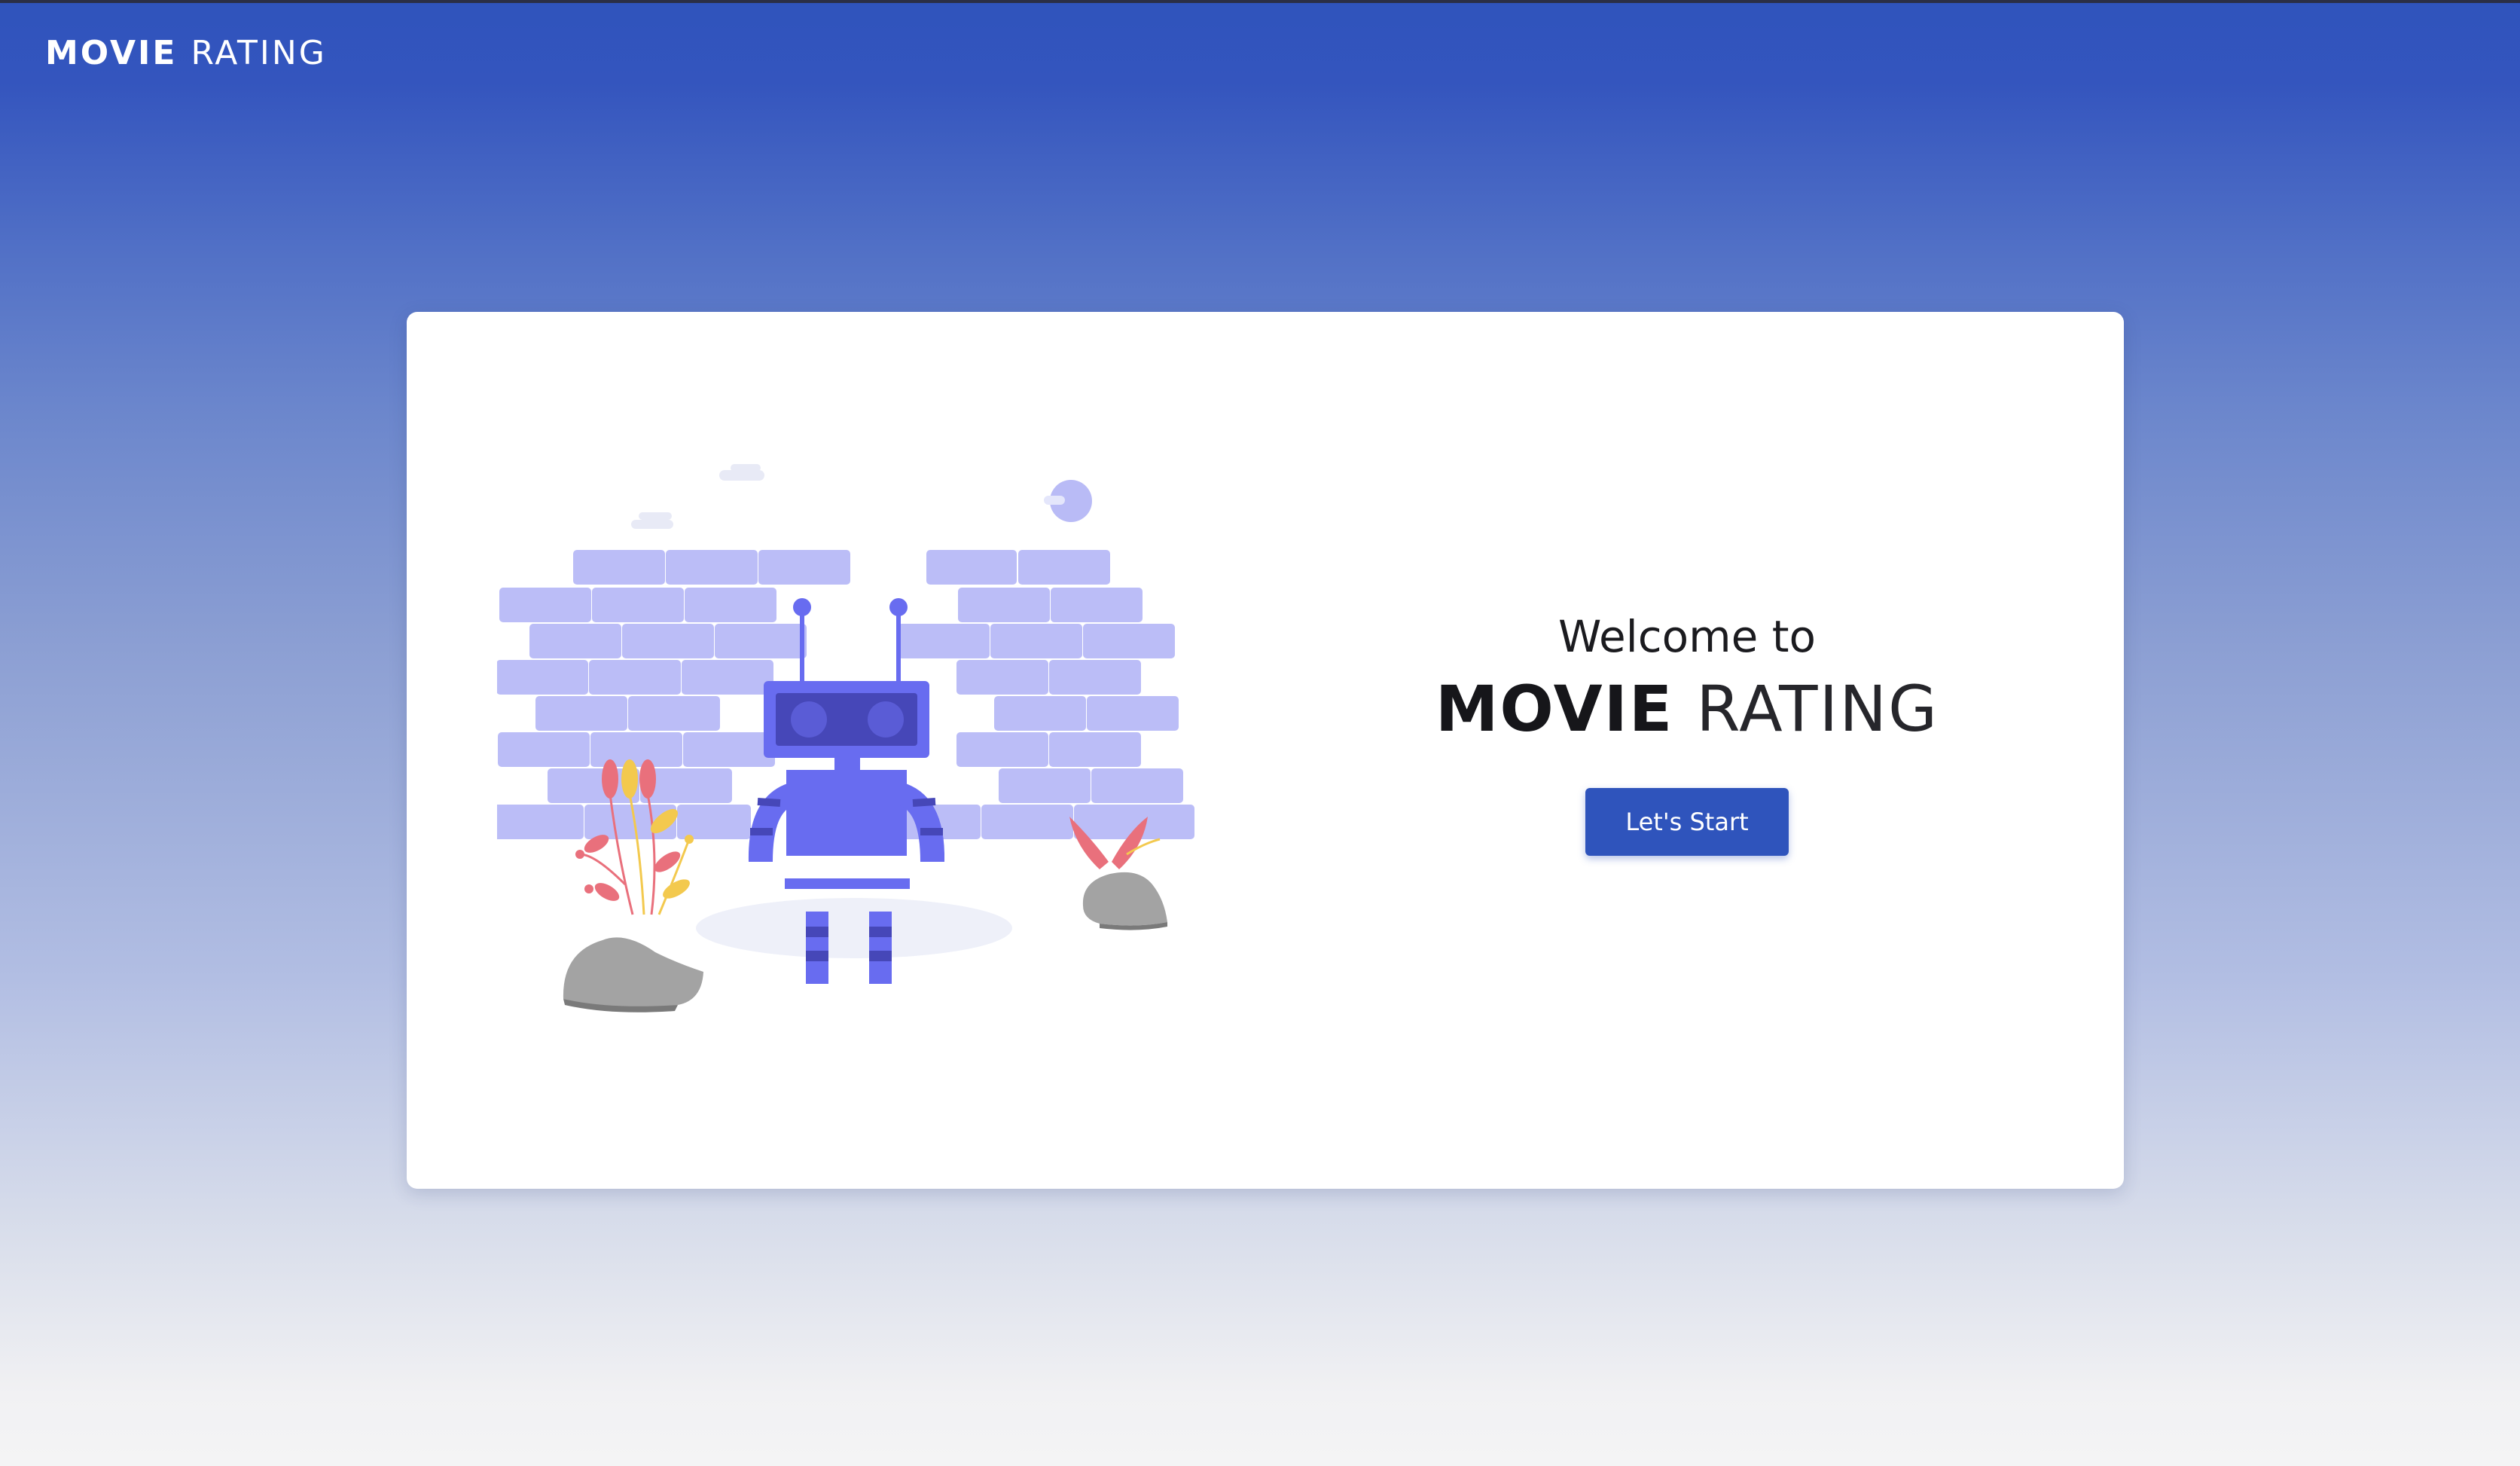 Image resolution: width=2520 pixels, height=1466 pixels. I want to click on brand-logo: MOVIE RATING, so click(186, 53).